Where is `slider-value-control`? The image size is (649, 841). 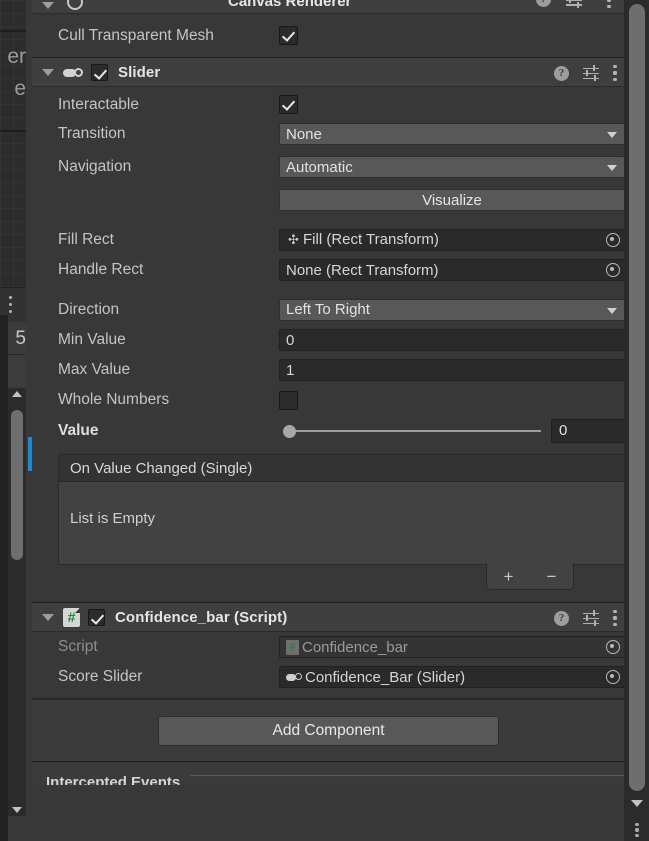 slider-value-control is located at coordinates (410, 431).